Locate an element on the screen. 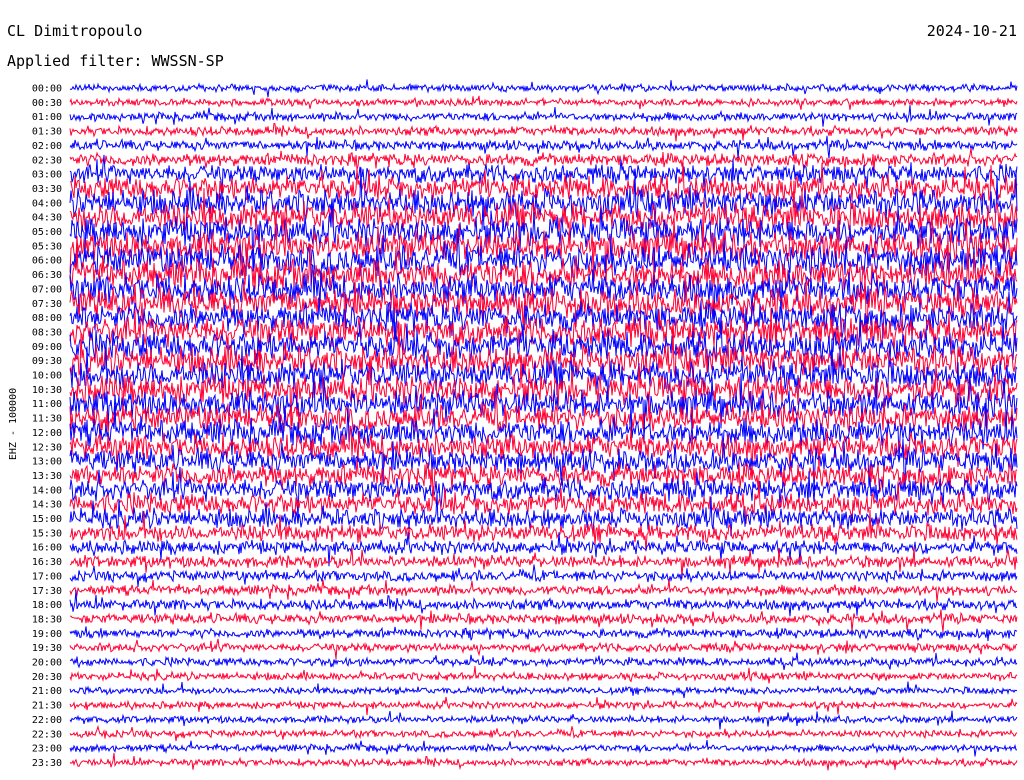 Image resolution: width=1024 pixels, height=780 pixels. station-title: CL Dimitropoulo is located at coordinates (74, 31).